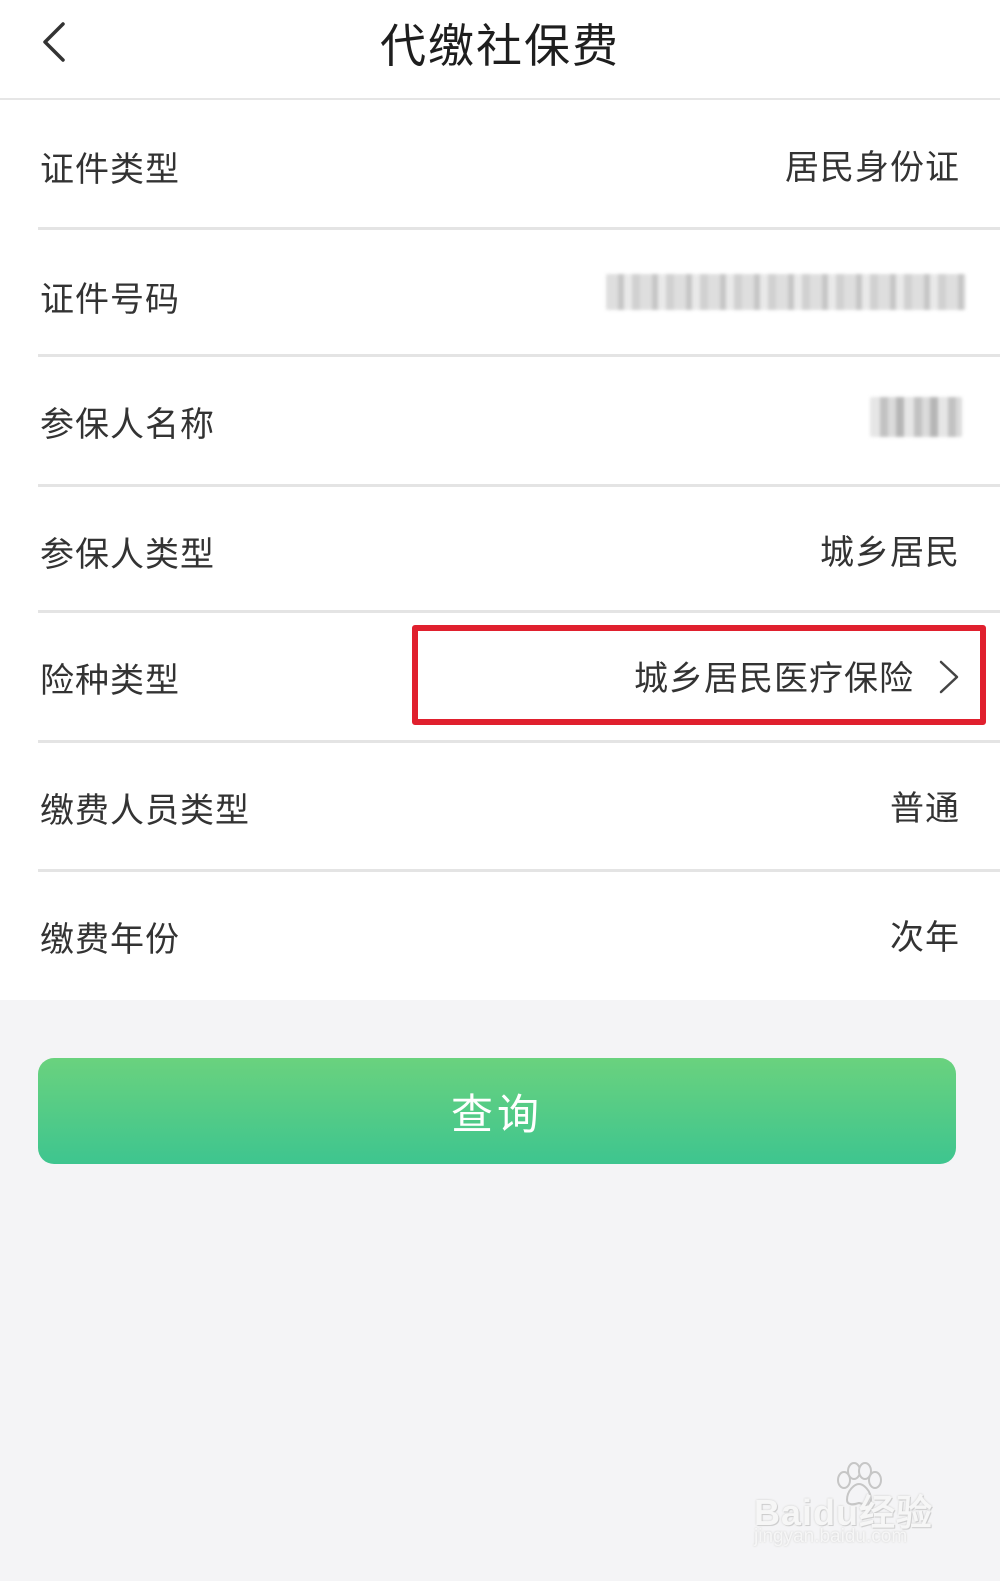 The width and height of the screenshot is (1000, 1581). I want to click on row-value: 城乡居民, so click(890, 553).